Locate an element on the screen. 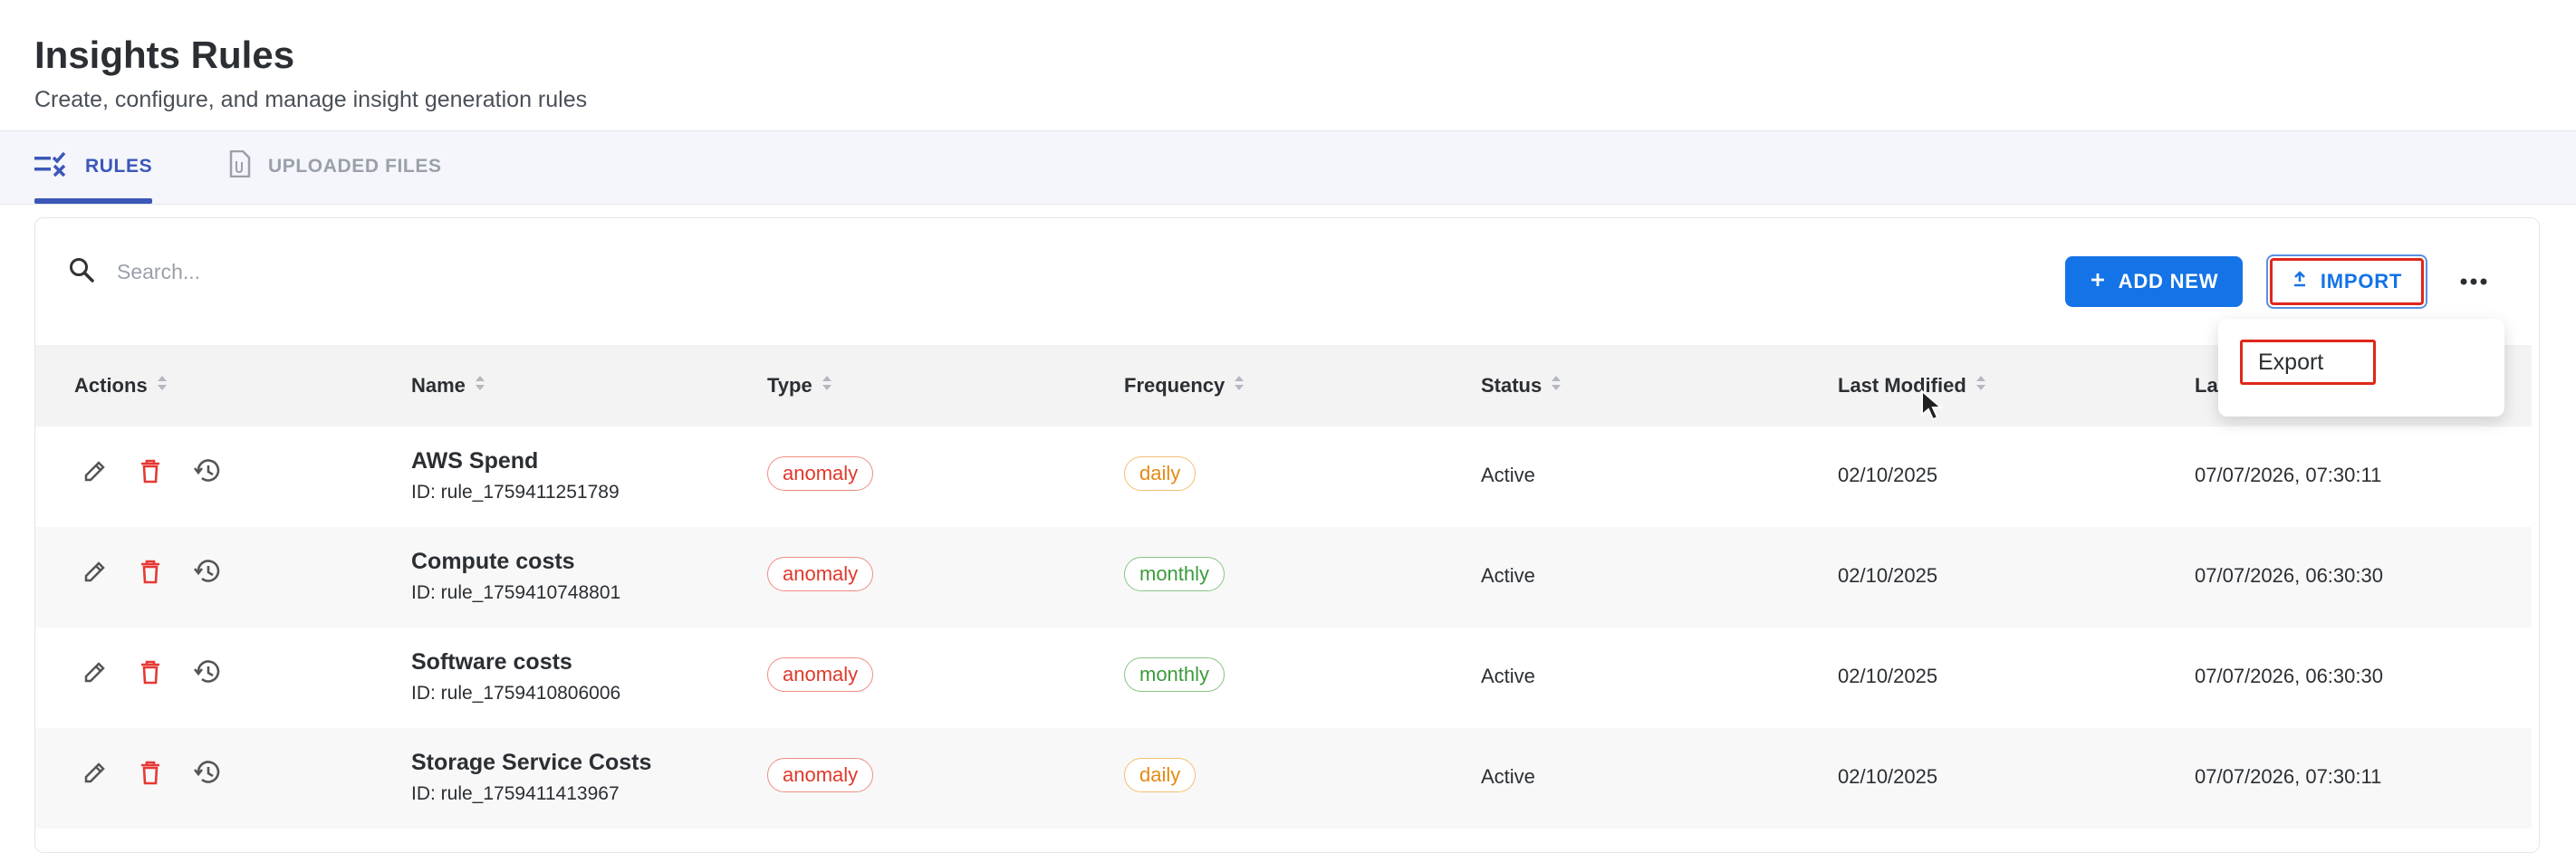 The image size is (2576, 853). mouse-cursor-icon is located at coordinates (1932, 407).